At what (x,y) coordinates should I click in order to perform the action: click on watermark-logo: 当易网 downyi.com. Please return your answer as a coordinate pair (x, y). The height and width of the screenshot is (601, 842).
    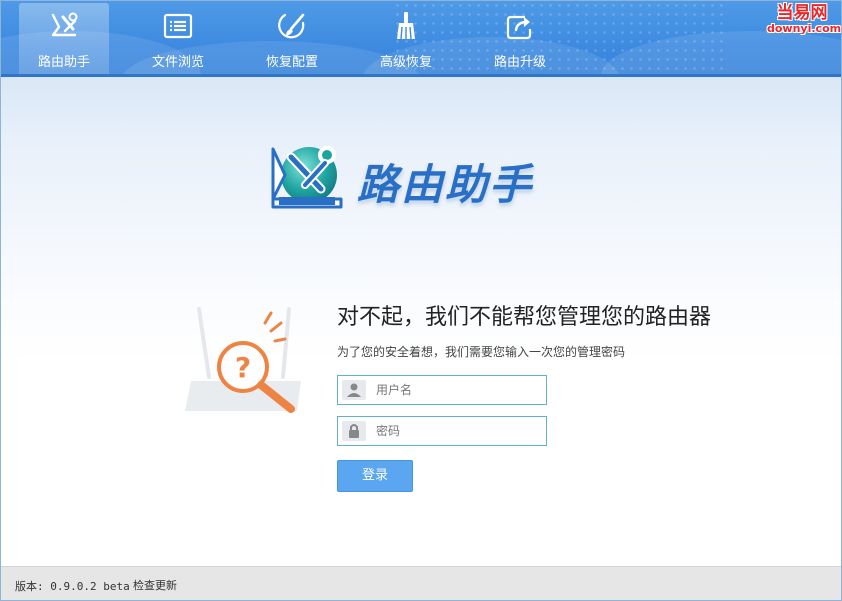
    Looking at the image, I should click on (804, 21).